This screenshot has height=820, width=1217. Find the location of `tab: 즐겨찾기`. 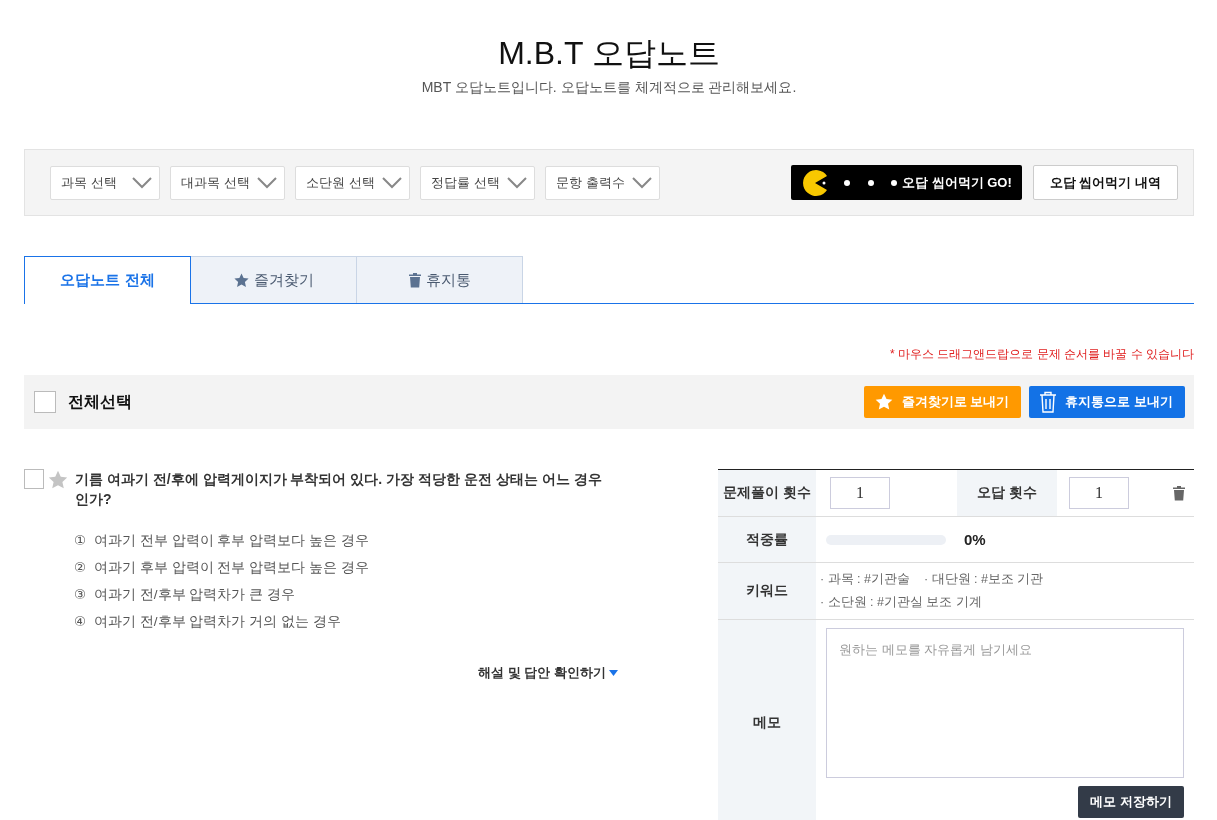

tab: 즐겨찾기 is located at coordinates (273, 279).